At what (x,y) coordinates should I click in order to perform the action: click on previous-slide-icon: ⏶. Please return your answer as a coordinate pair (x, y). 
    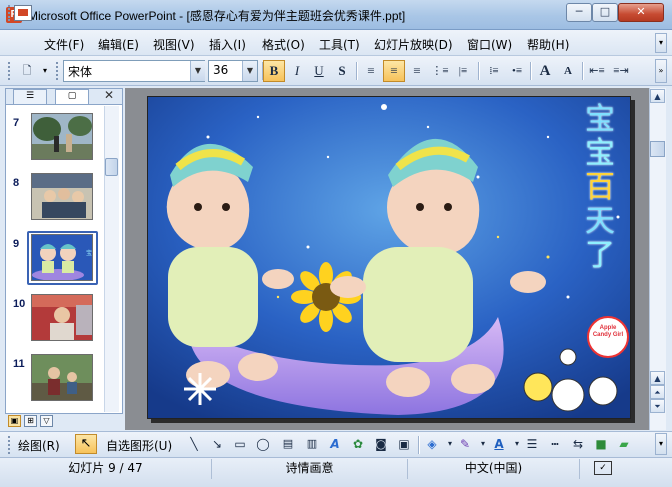
    Looking at the image, I should click on (657, 392).